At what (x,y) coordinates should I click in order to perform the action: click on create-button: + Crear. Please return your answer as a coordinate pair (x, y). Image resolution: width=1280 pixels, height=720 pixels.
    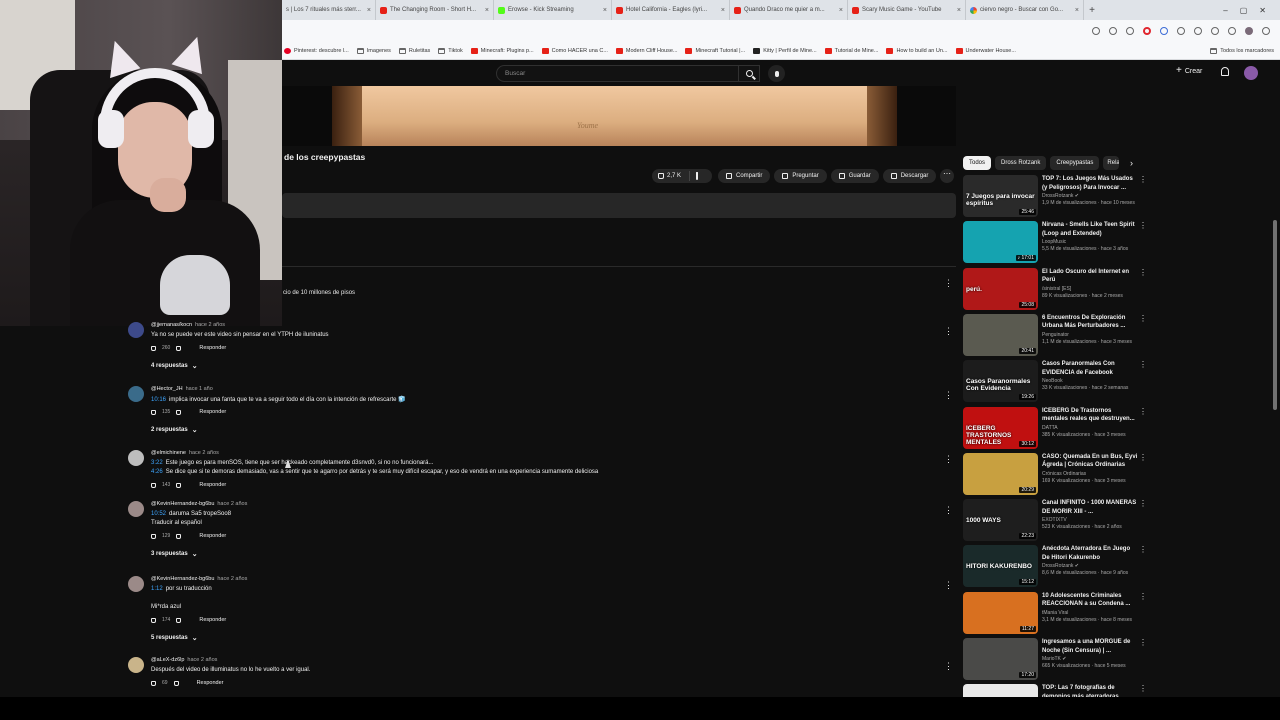
    Looking at the image, I should click on (1189, 71).